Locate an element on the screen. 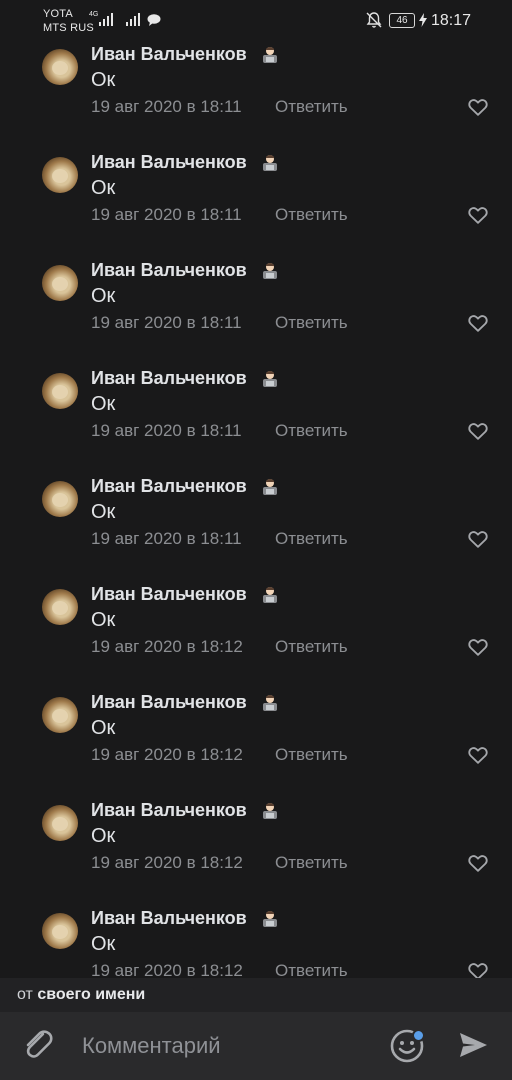  post-as-label: от своего имени is located at coordinates (81, 995).